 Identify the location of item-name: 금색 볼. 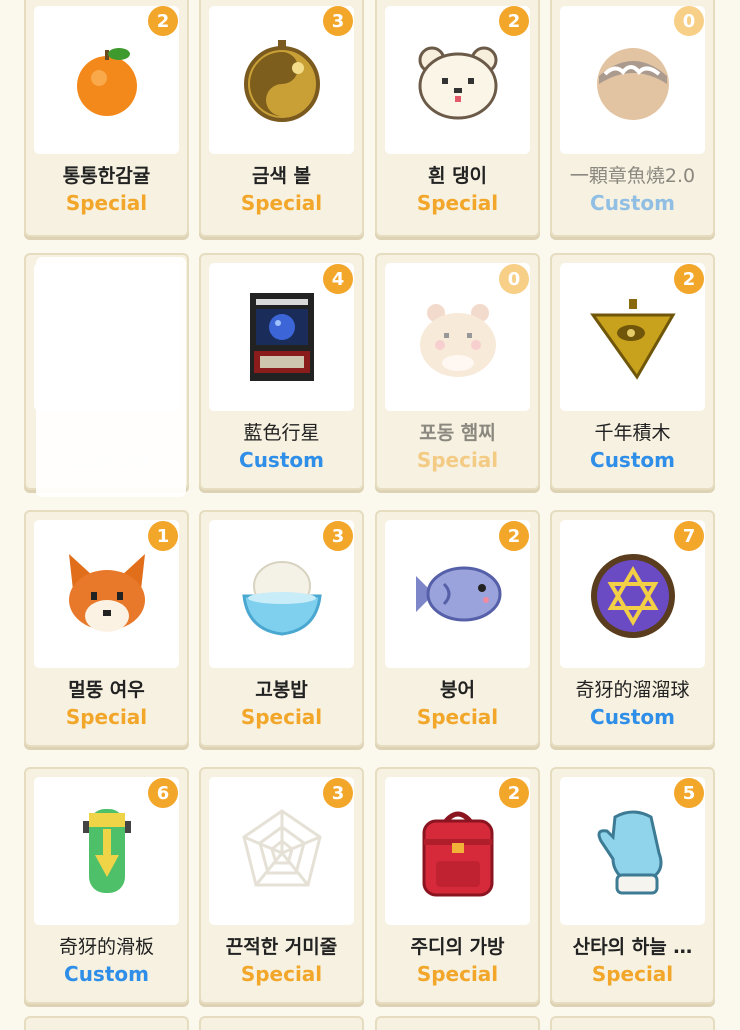
(281, 176).